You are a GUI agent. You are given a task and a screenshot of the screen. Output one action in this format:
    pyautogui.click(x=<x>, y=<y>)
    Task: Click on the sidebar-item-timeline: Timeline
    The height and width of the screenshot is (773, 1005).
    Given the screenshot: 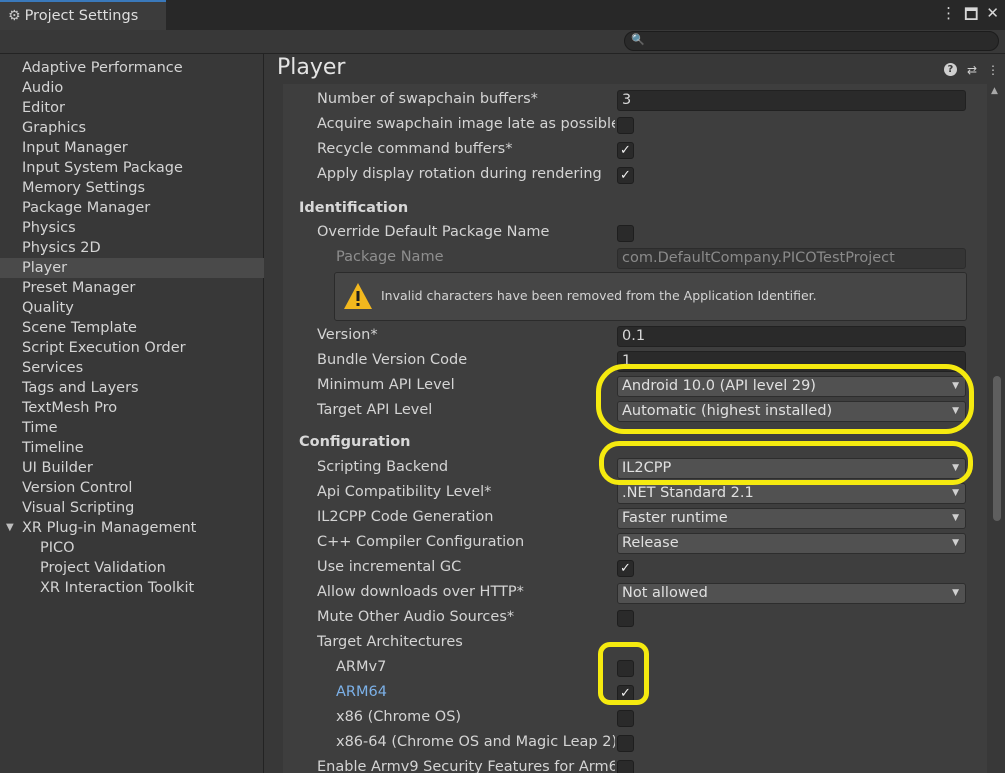 What is the action you would take?
    pyautogui.click(x=132, y=448)
    